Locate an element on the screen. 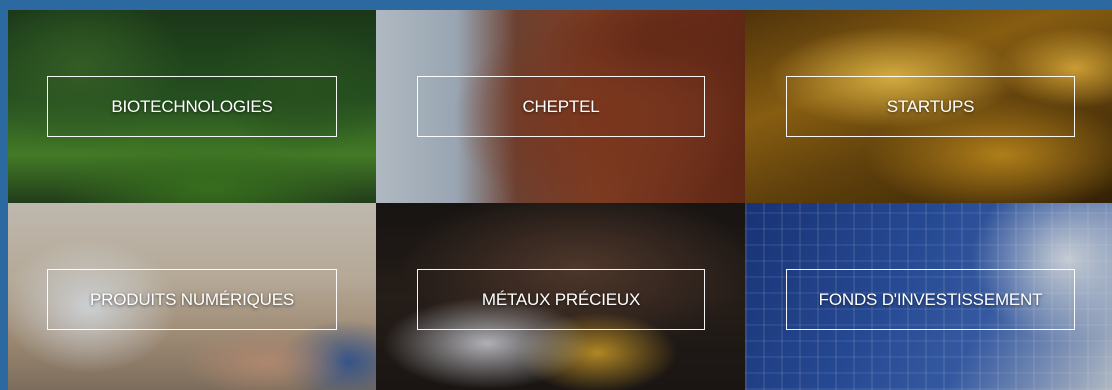 This screenshot has width=1112, height=390. label-box-fonds-investissement: FONDS D'INVESTISSEMENT is located at coordinates (930, 299).